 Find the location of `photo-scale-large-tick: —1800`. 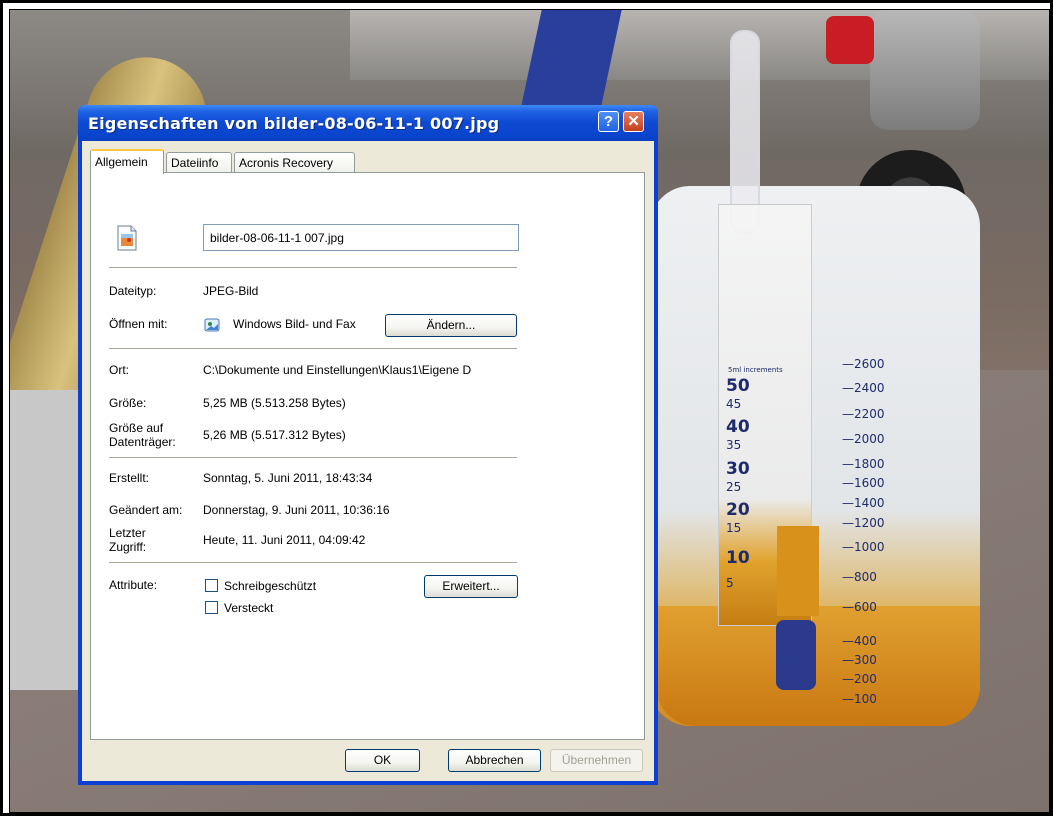

photo-scale-large-tick: —1800 is located at coordinates (863, 464).